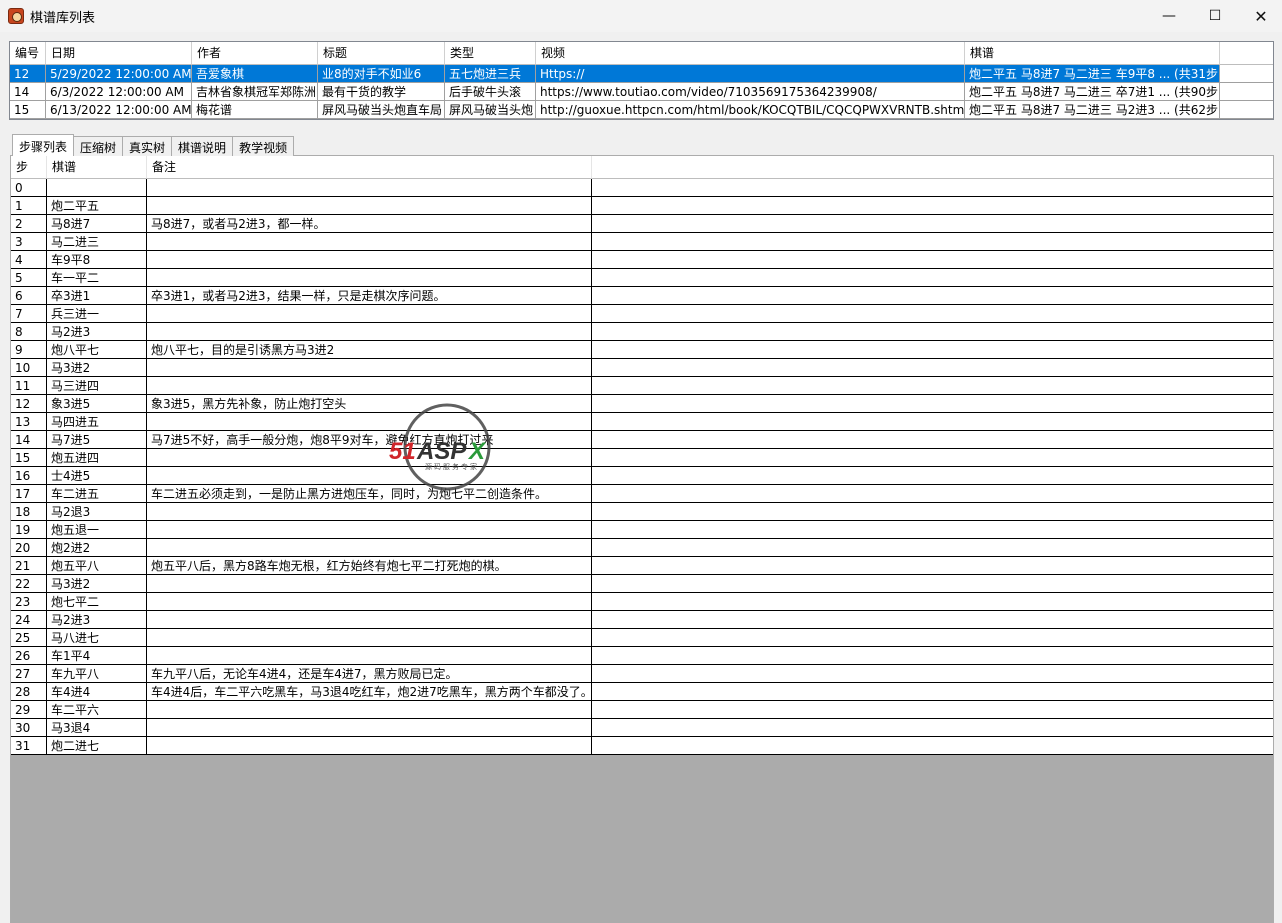 This screenshot has height=923, width=1282. Describe the element at coordinates (642, 458) in the screenshot. I see `step-row: 15 炮五进四` at that location.